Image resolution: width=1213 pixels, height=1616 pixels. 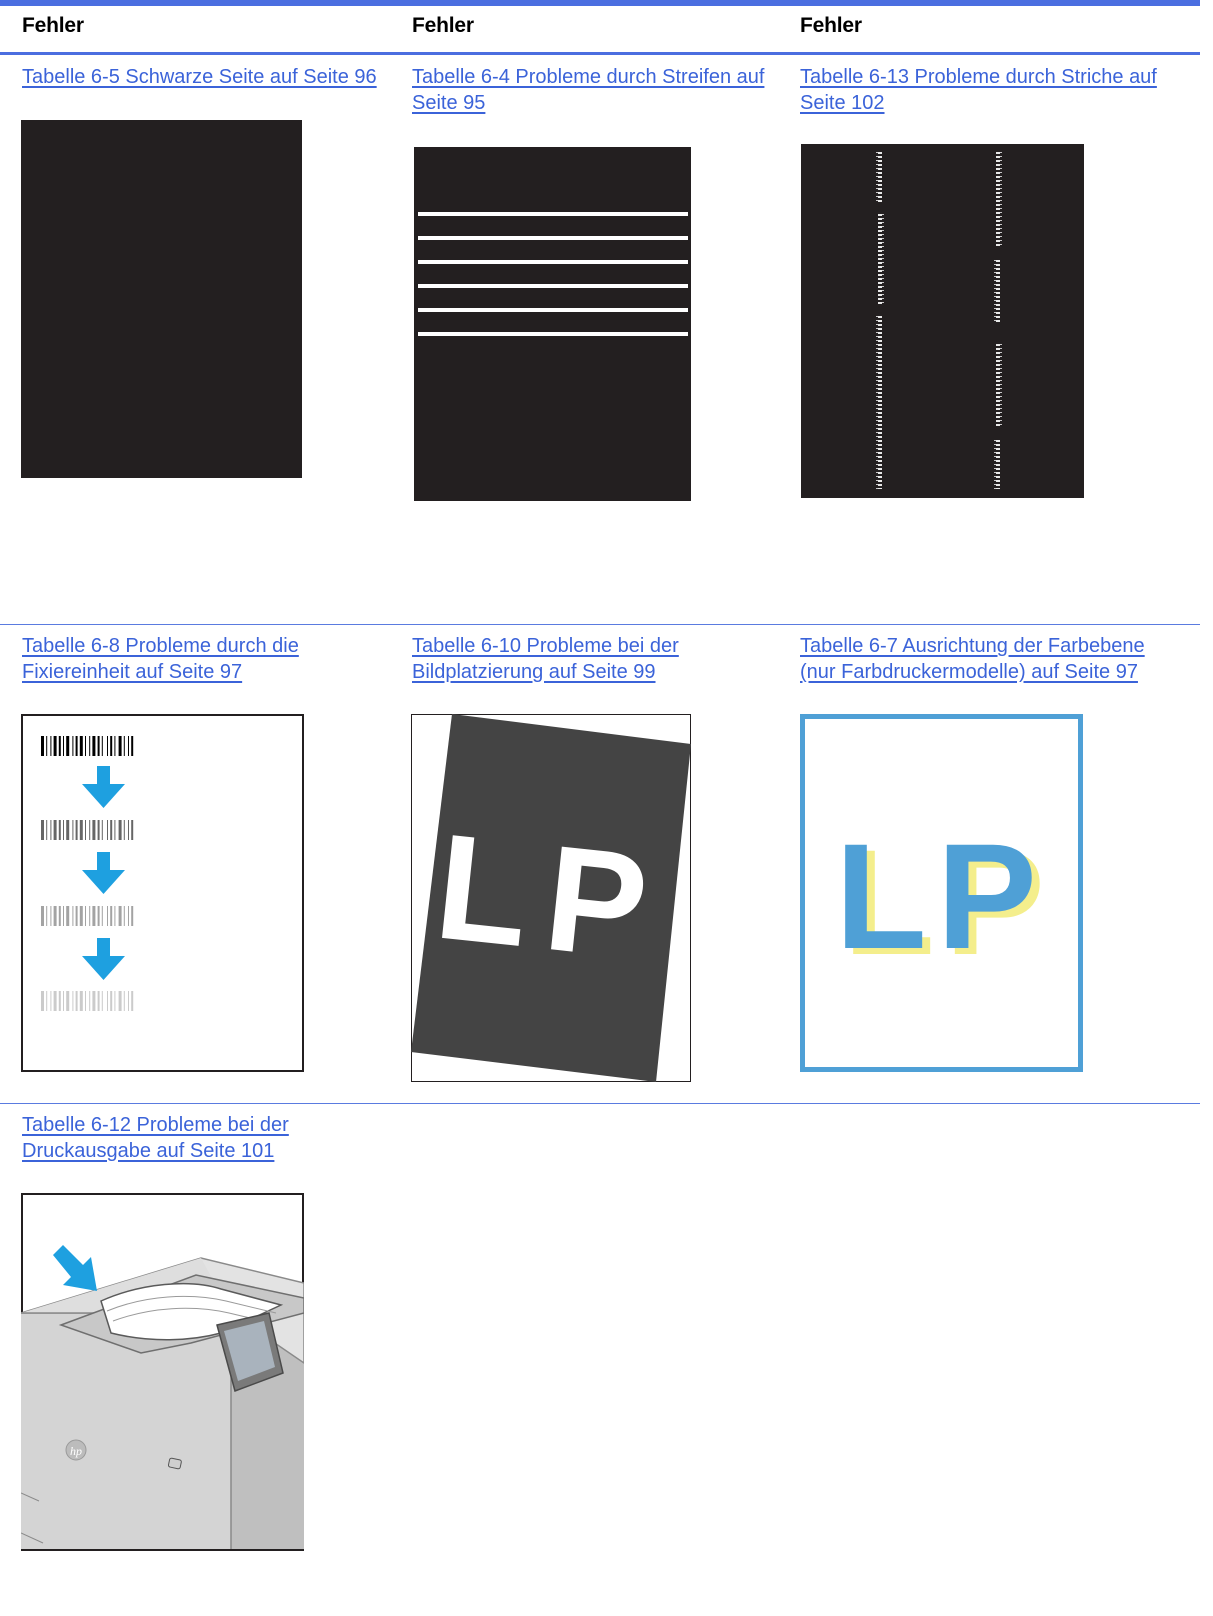 What do you see at coordinates (160, 646) in the screenshot?
I see `link-fuser-line-1: Tabelle 6-8 Probleme durch die` at bounding box center [160, 646].